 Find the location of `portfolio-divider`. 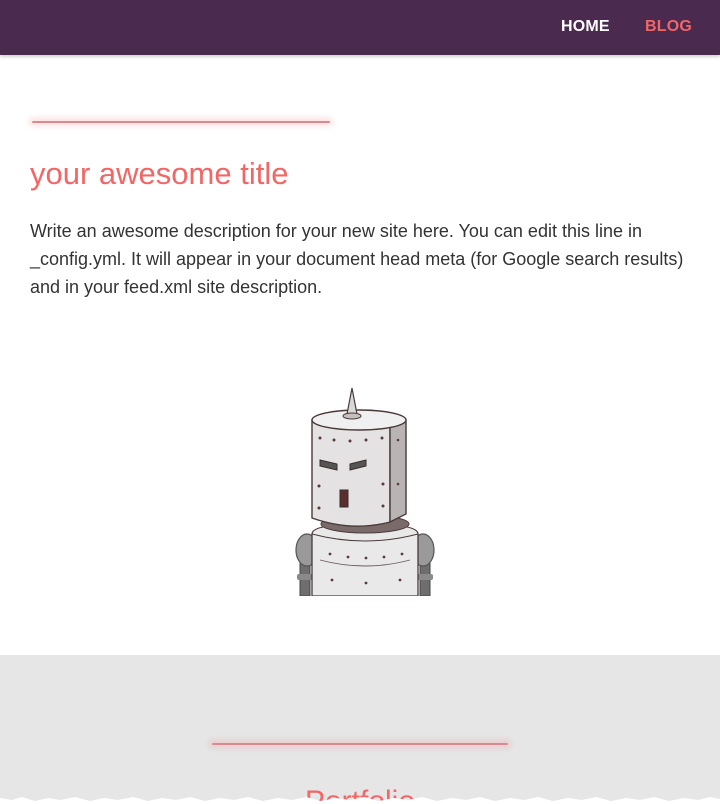

portfolio-divider is located at coordinates (360, 744).